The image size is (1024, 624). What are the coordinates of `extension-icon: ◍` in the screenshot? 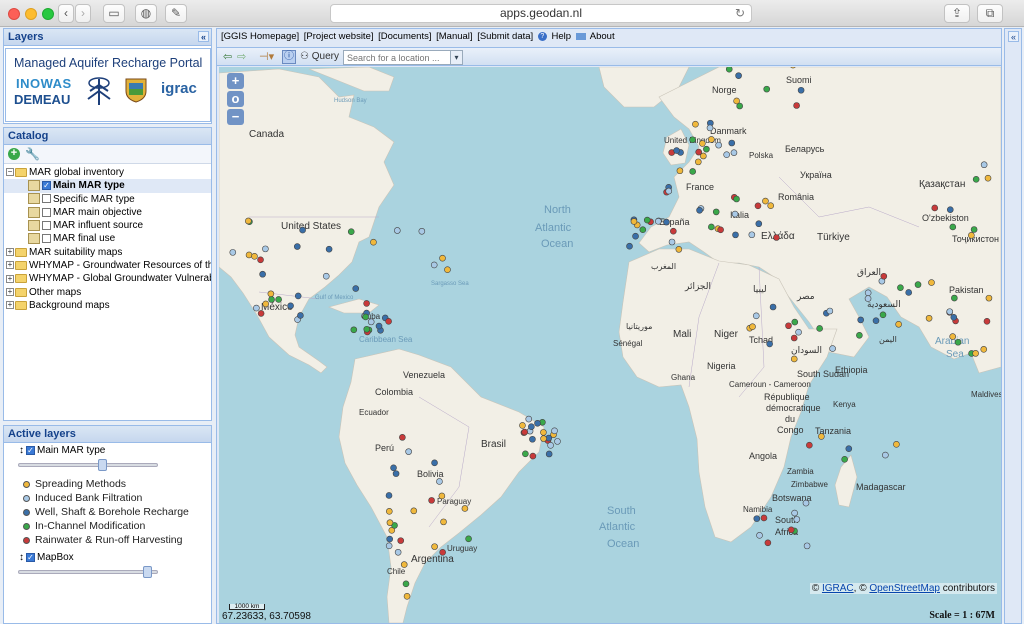 It's located at (146, 13).